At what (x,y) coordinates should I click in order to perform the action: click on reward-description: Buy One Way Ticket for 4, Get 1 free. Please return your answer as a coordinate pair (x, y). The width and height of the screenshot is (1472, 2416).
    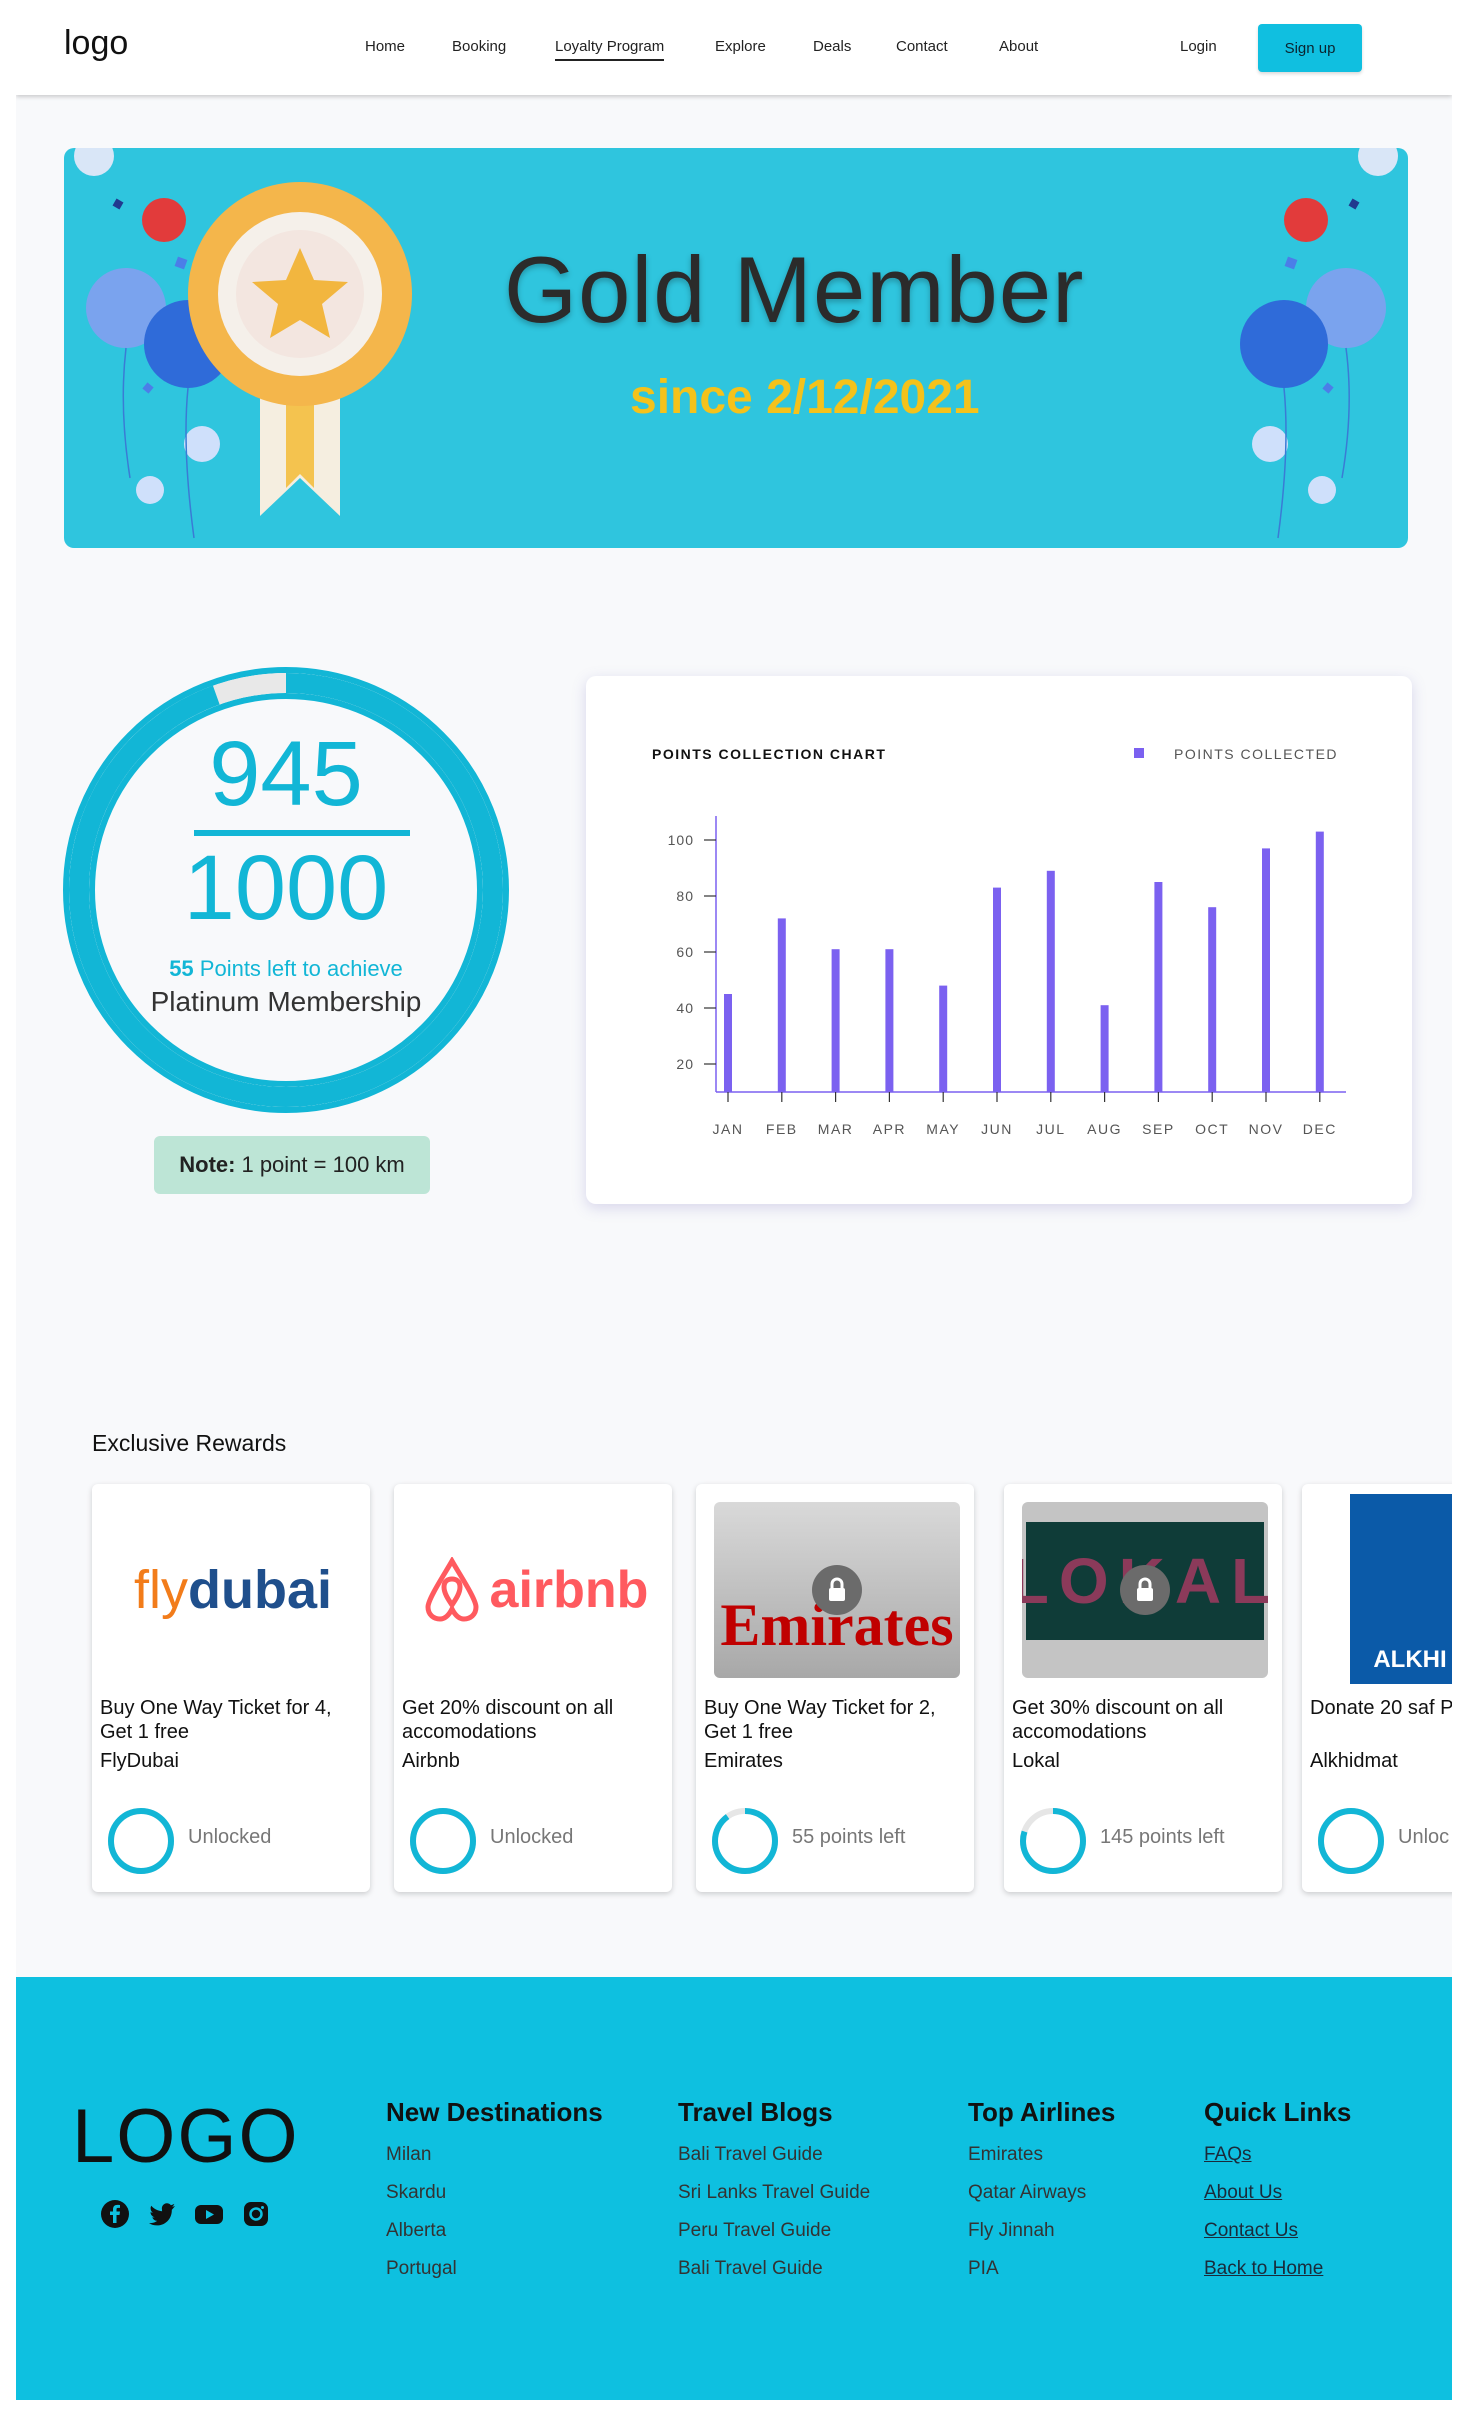
    Looking at the image, I should click on (216, 1720).